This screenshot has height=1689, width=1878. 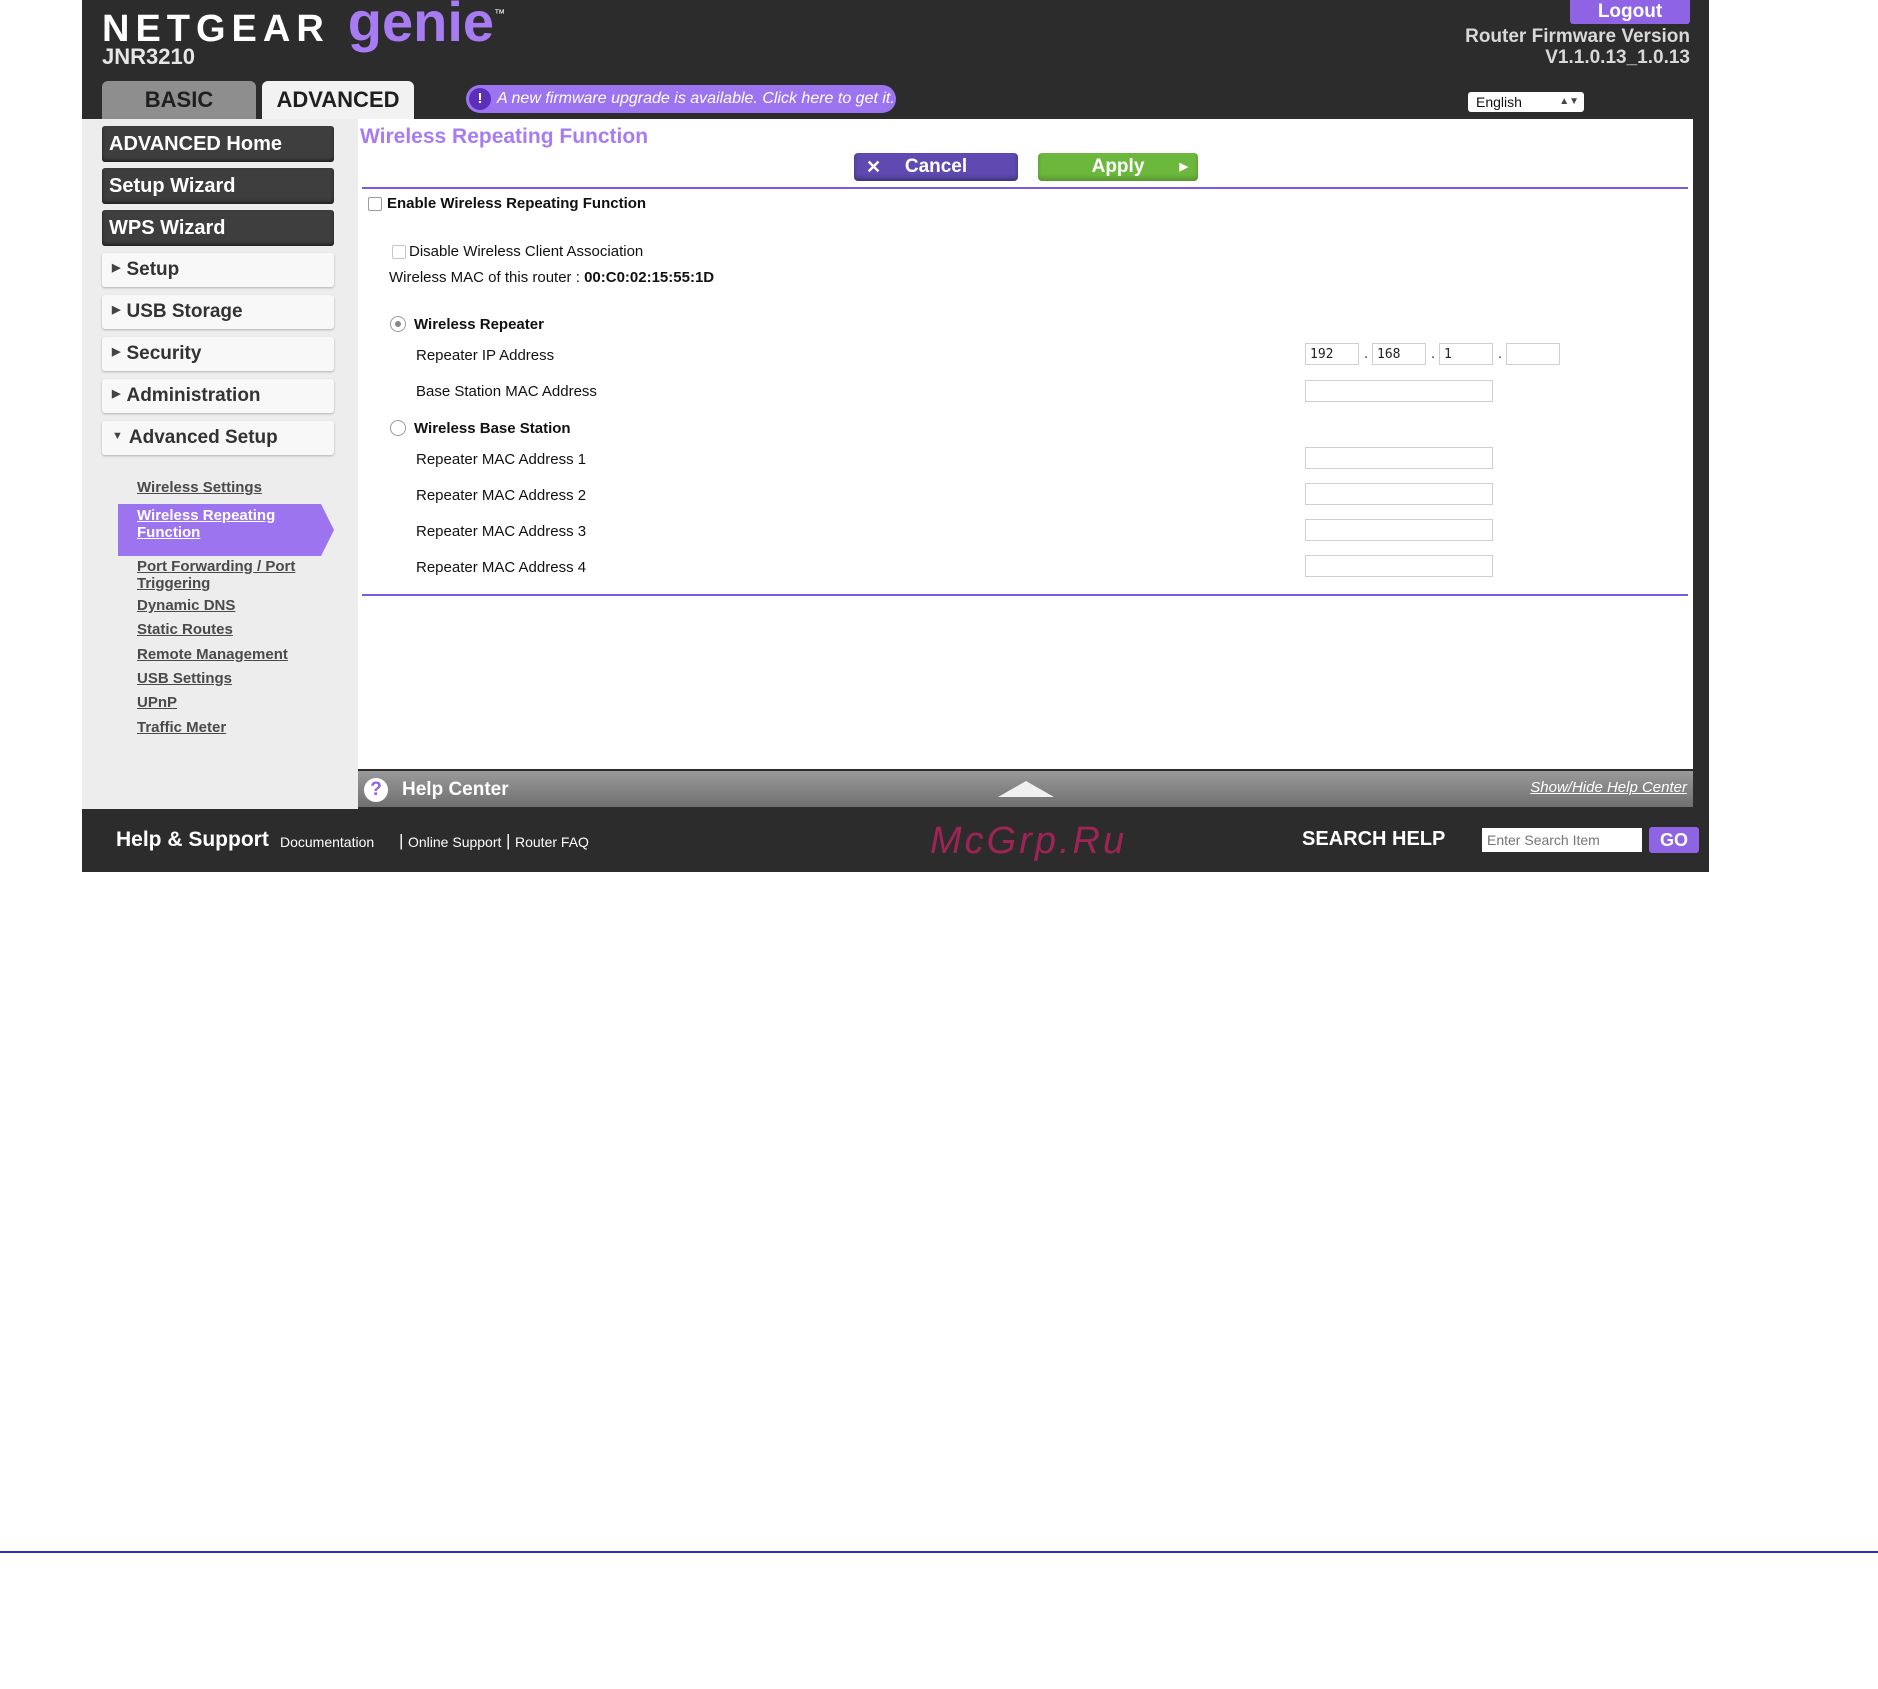 I want to click on select-arrows-icon: ▲▼, so click(x=1569, y=101).